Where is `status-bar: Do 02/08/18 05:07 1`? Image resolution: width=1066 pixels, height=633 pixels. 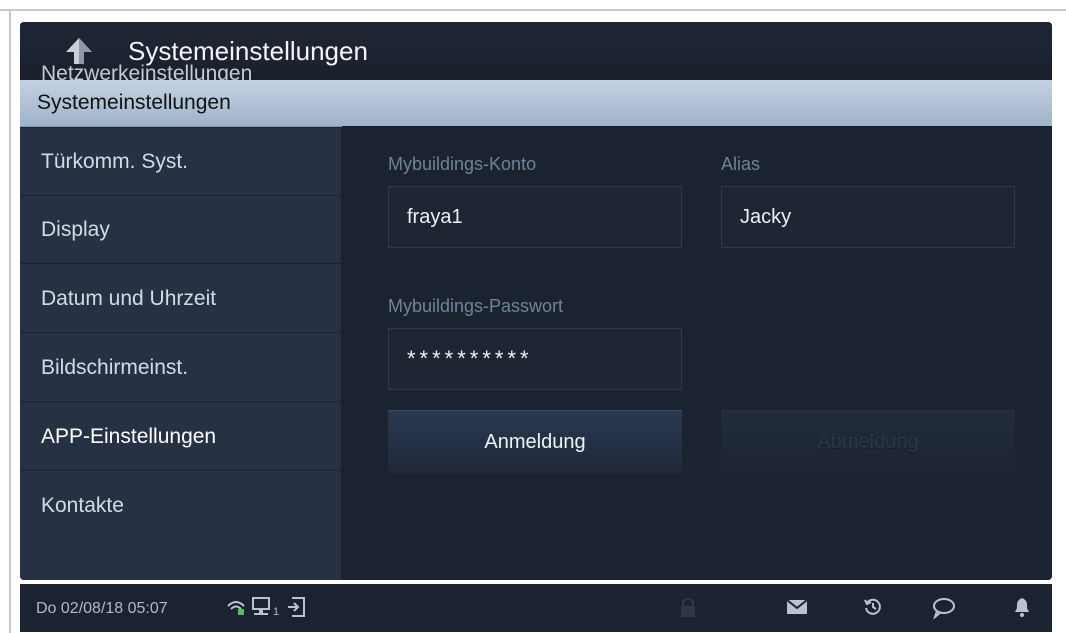
status-bar: Do 02/08/18 05:07 1 is located at coordinates (536, 608).